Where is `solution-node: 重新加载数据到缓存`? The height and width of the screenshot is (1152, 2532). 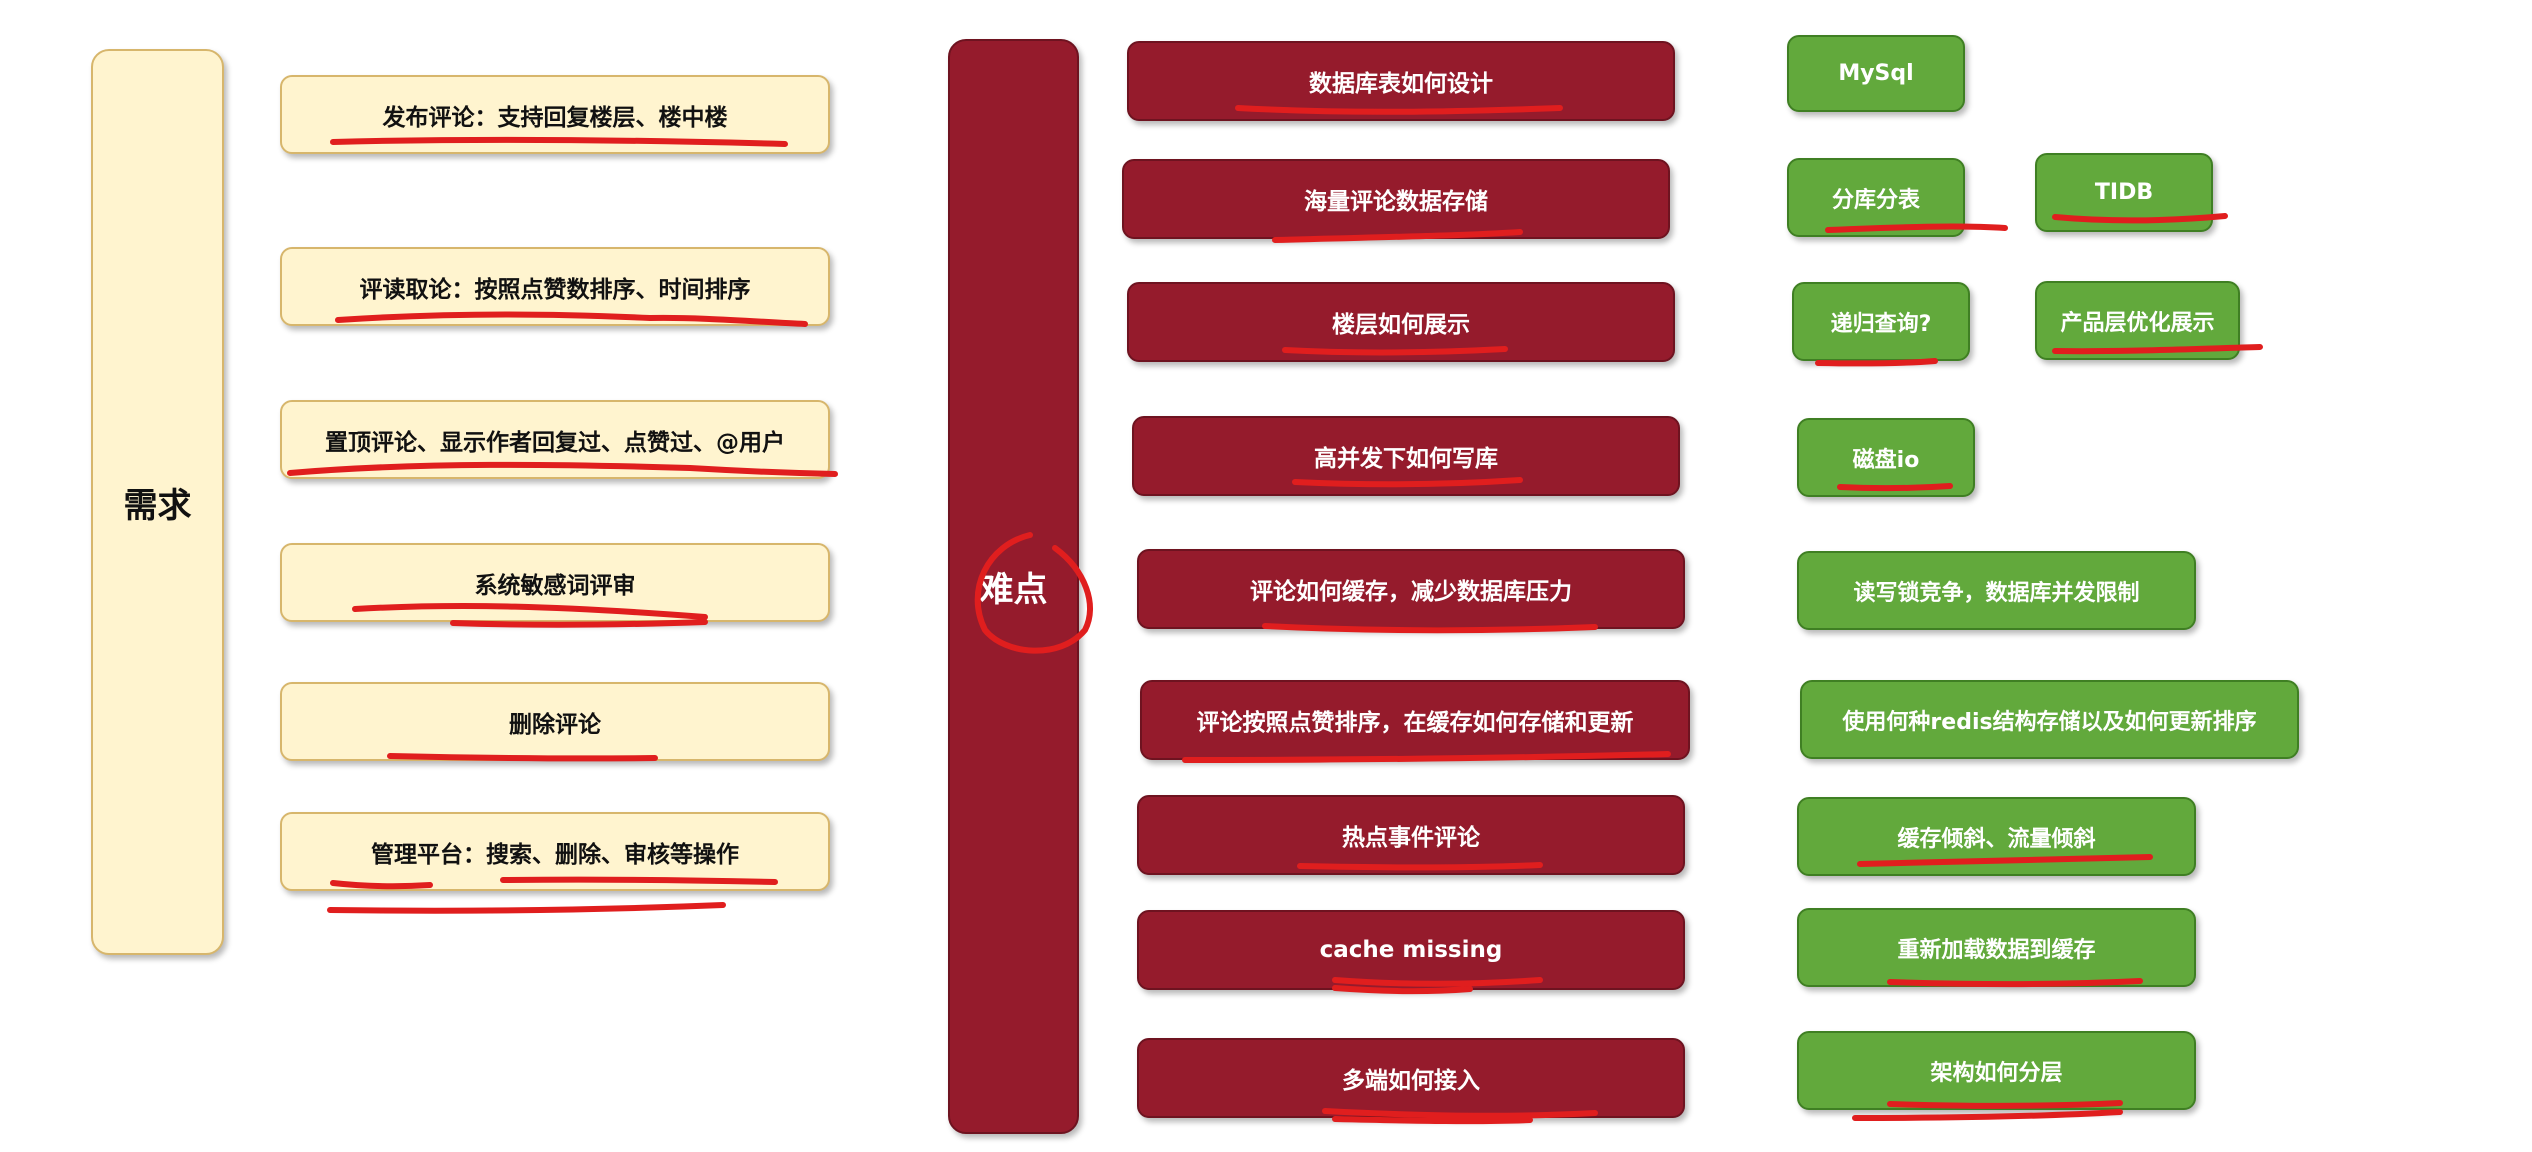
solution-node: 重新加载数据到缓存 is located at coordinates (1996, 947).